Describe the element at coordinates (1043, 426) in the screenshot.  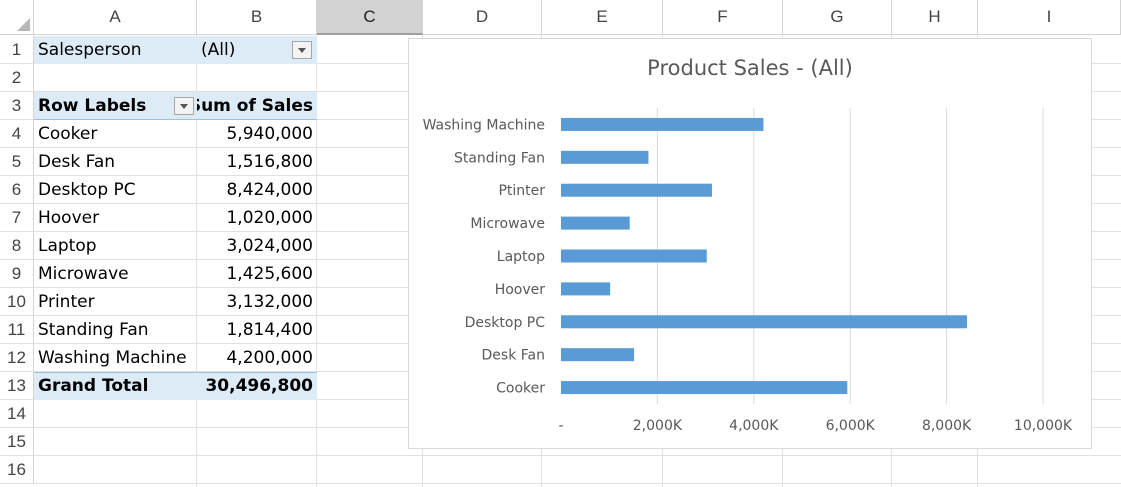
I see `x-tick-label: 10,000K` at that location.